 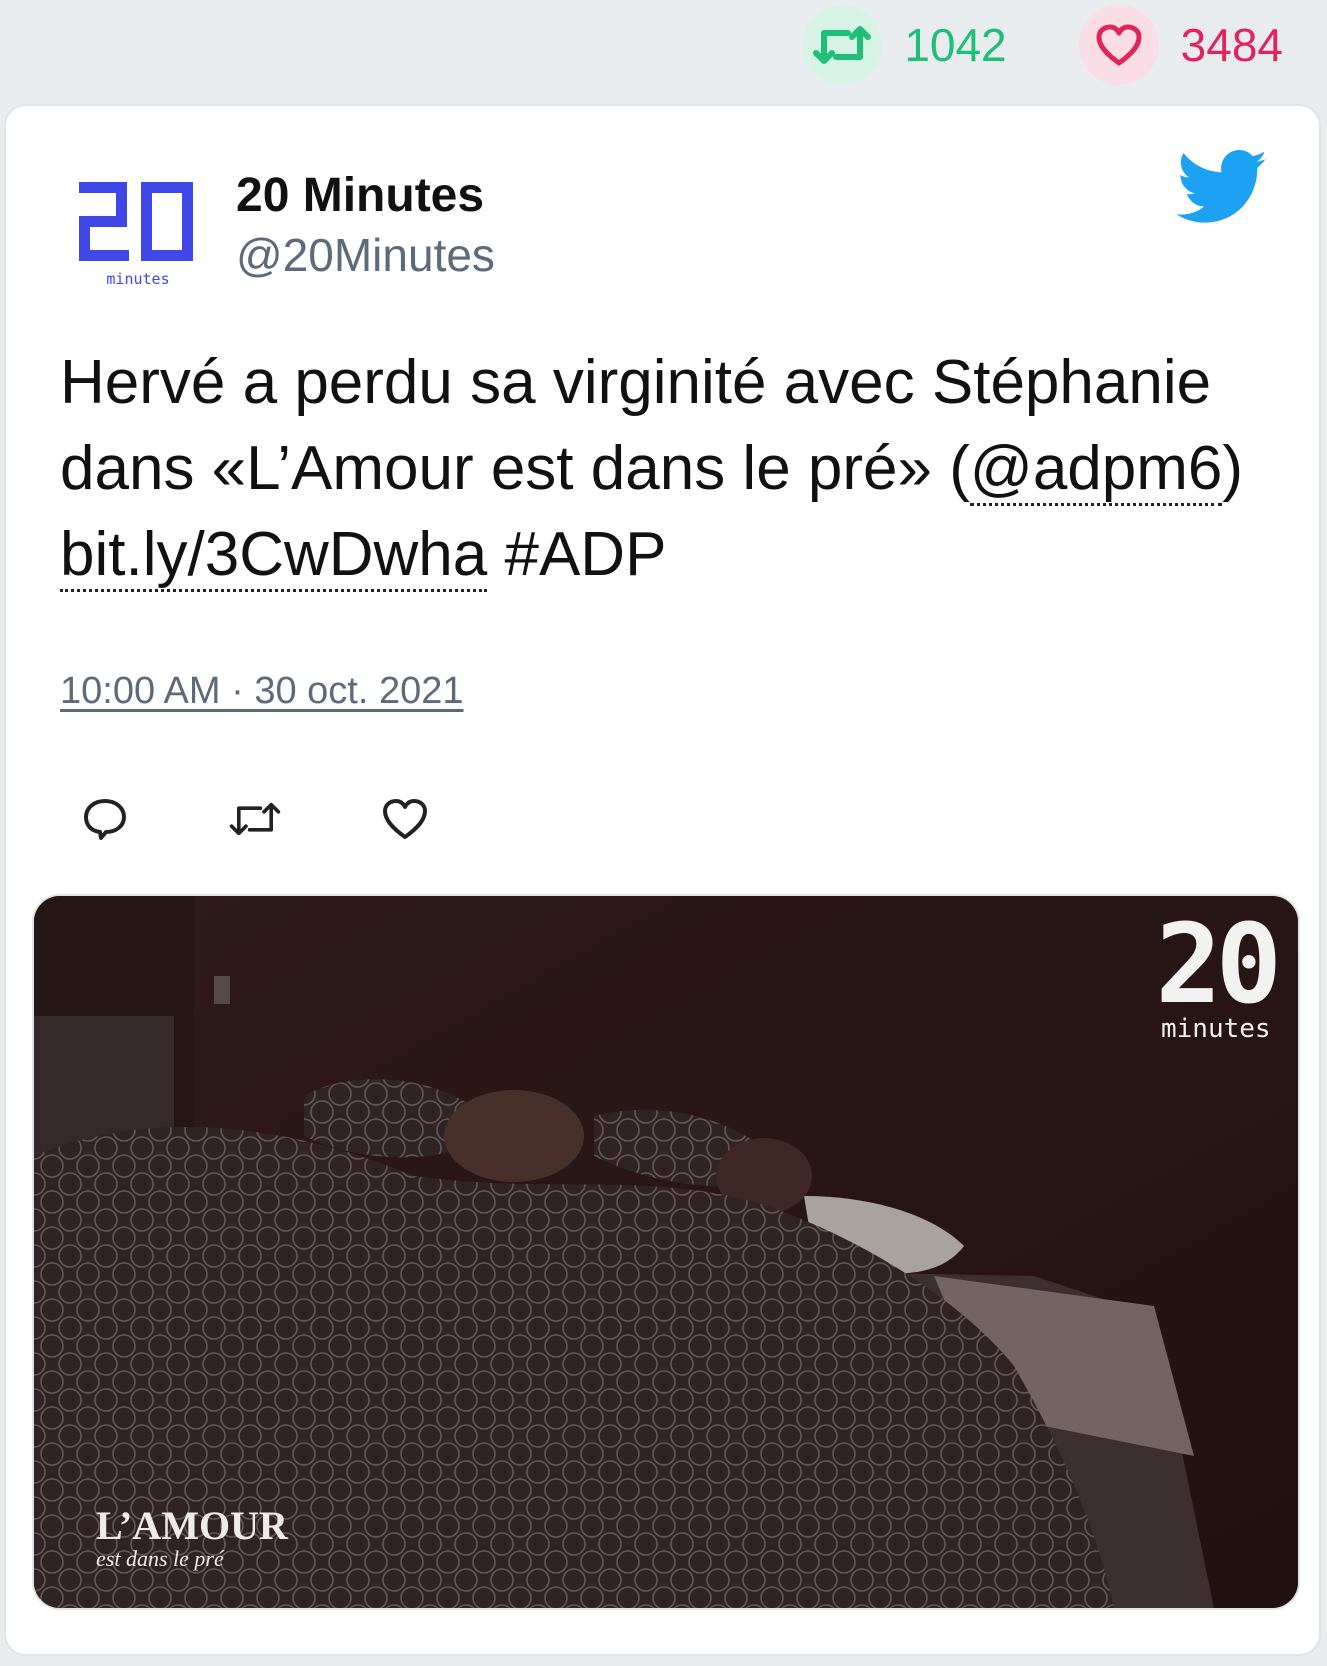 I want to click on show-logo: L’AMOUR est dans le pré, so click(x=192, y=1539).